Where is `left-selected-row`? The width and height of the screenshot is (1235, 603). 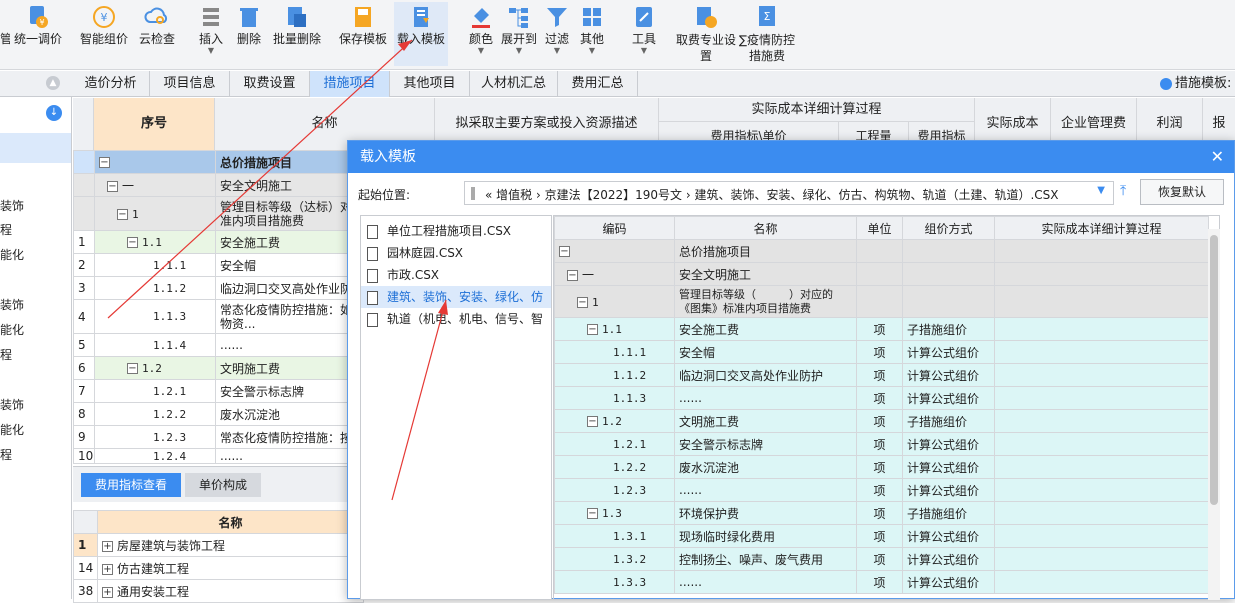
left-selected-row is located at coordinates (35, 148).